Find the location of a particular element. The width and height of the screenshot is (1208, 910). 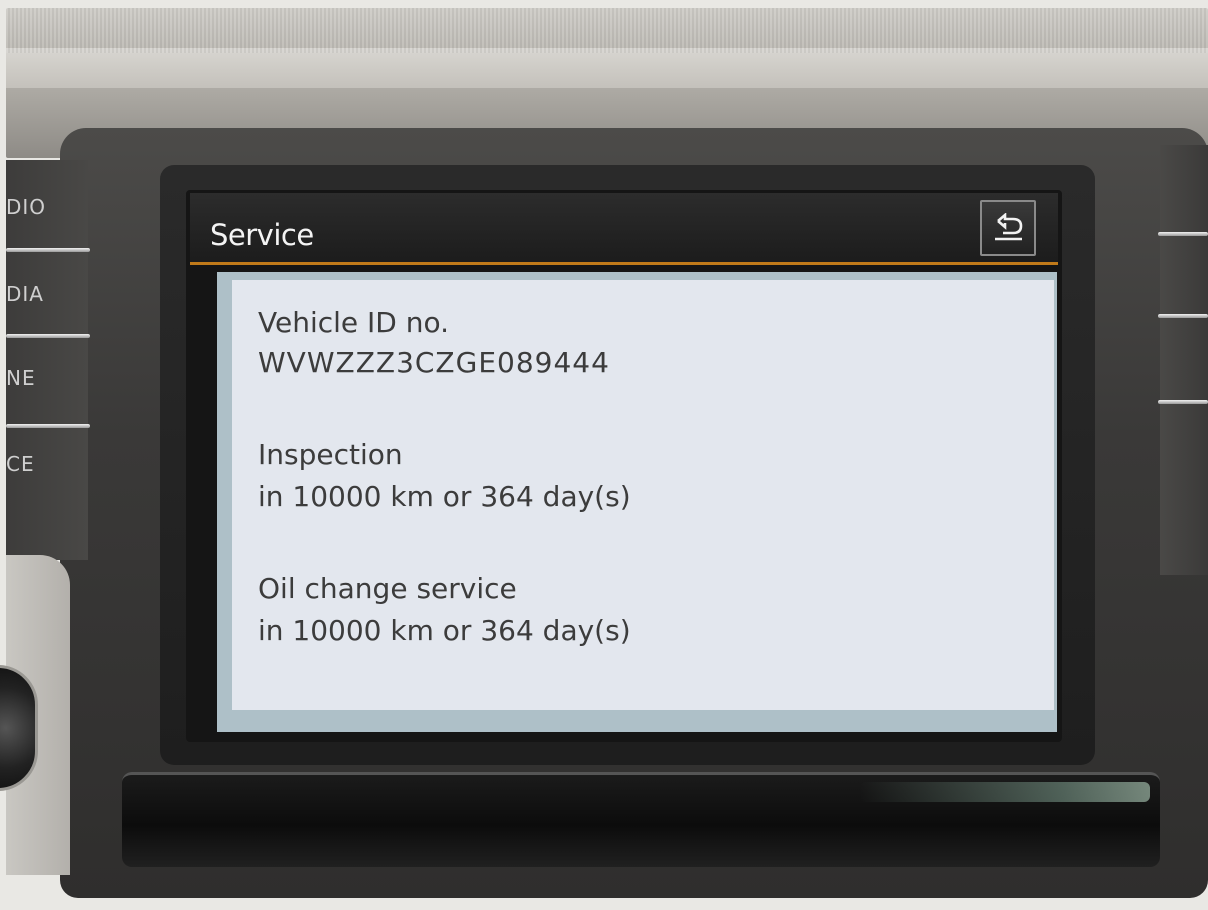

vehicle-id-value: WVWZZZ3CZGE089444 is located at coordinates (434, 362).